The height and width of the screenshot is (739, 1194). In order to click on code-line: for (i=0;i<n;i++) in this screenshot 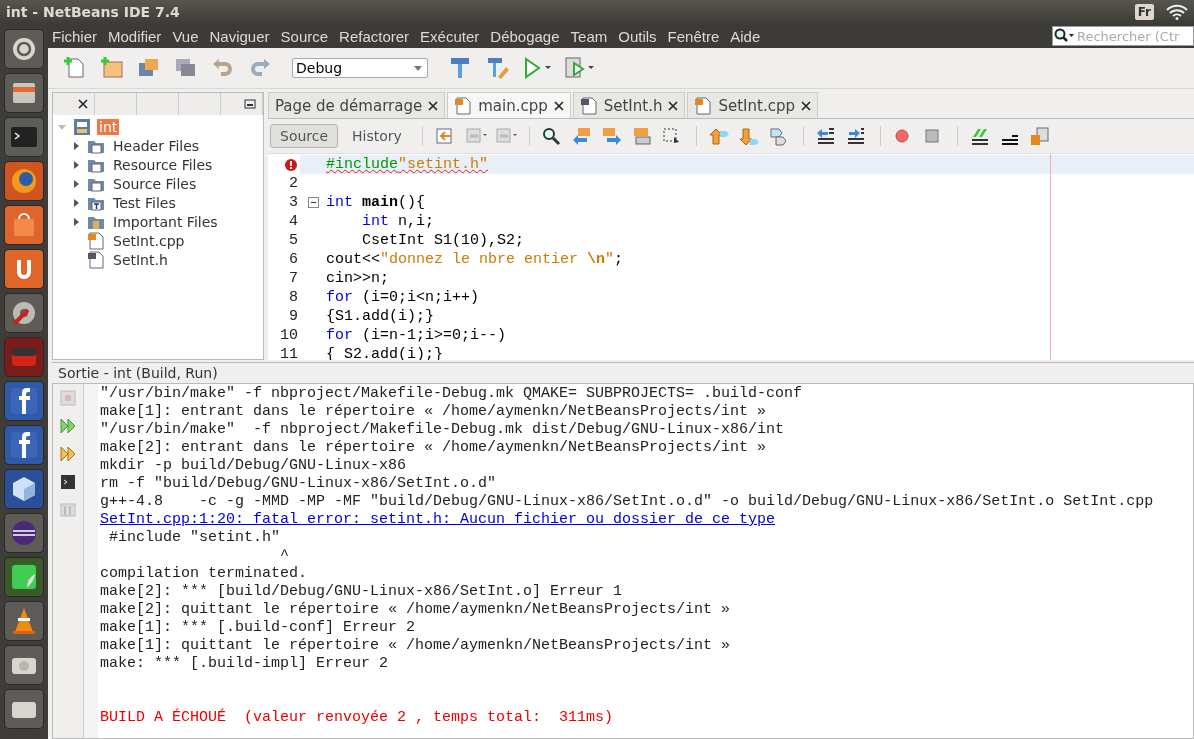, I will do `click(403, 297)`.